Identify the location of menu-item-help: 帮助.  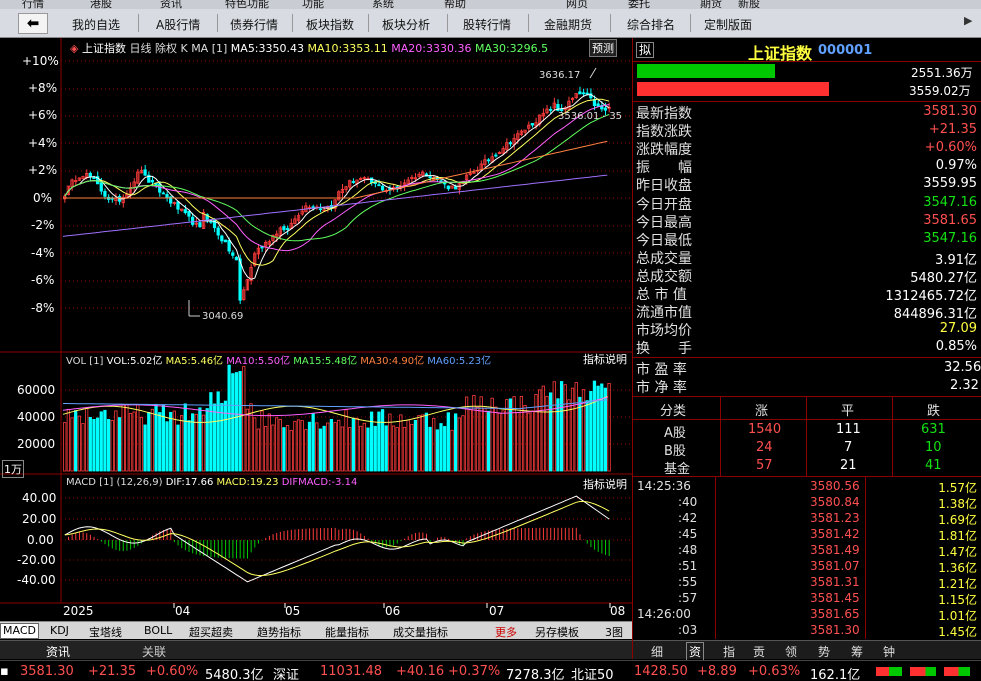
(455, 4).